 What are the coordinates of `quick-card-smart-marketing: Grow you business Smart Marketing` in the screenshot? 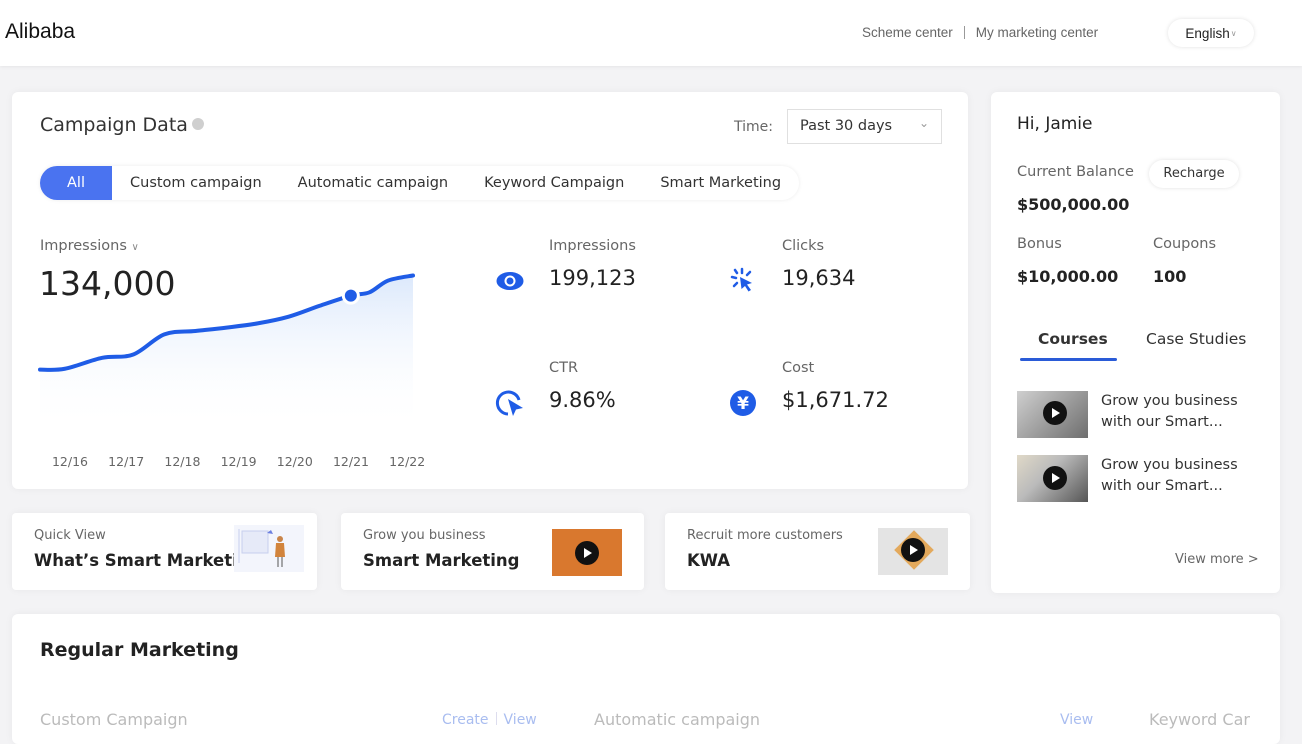 It's located at (492, 551).